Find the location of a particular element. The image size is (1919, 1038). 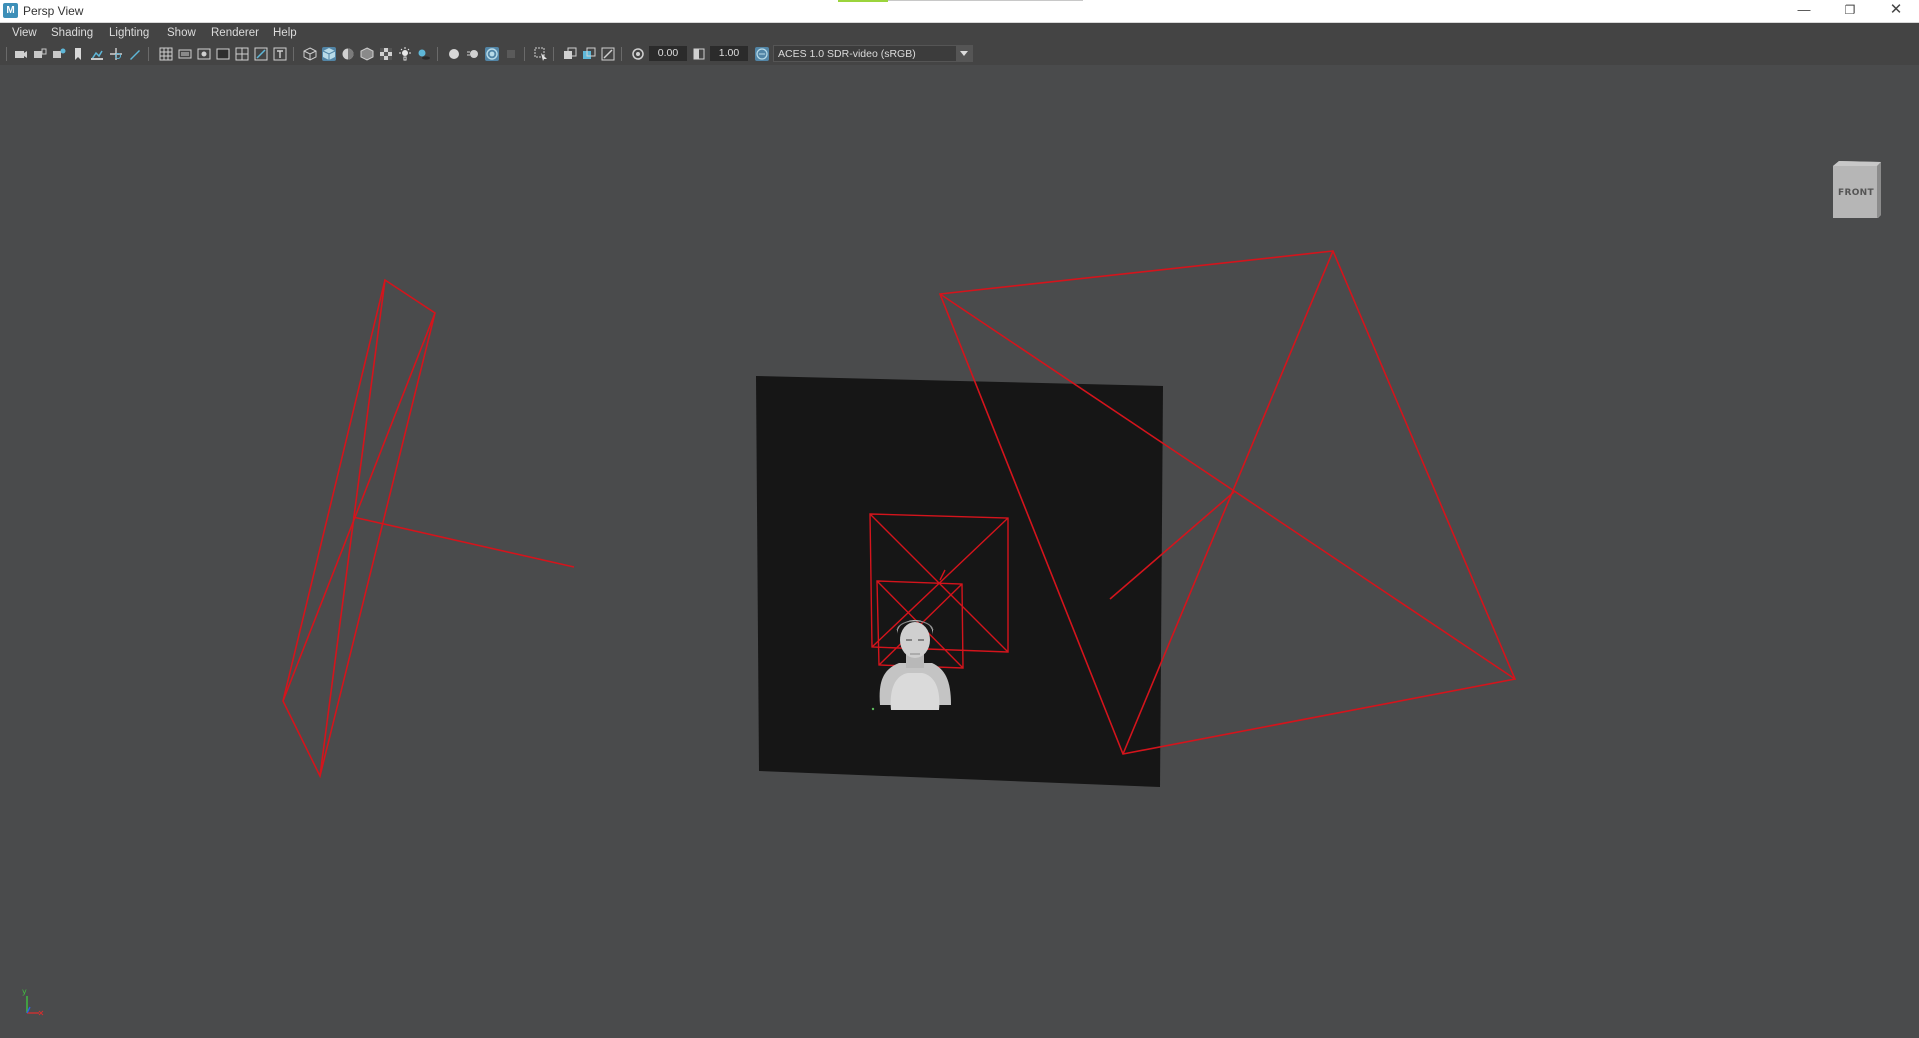

title-bar: M Persp View — ❐ ✕ is located at coordinates (959, 11).